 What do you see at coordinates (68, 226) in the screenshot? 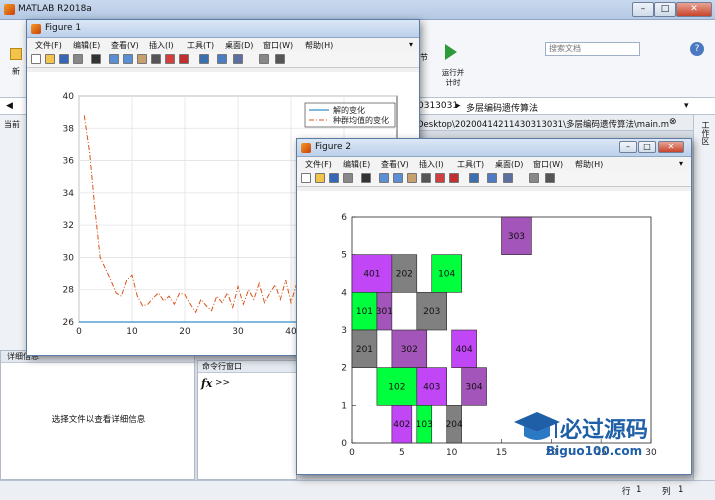
I see `y-tick-label: 32` at bounding box center [68, 226].